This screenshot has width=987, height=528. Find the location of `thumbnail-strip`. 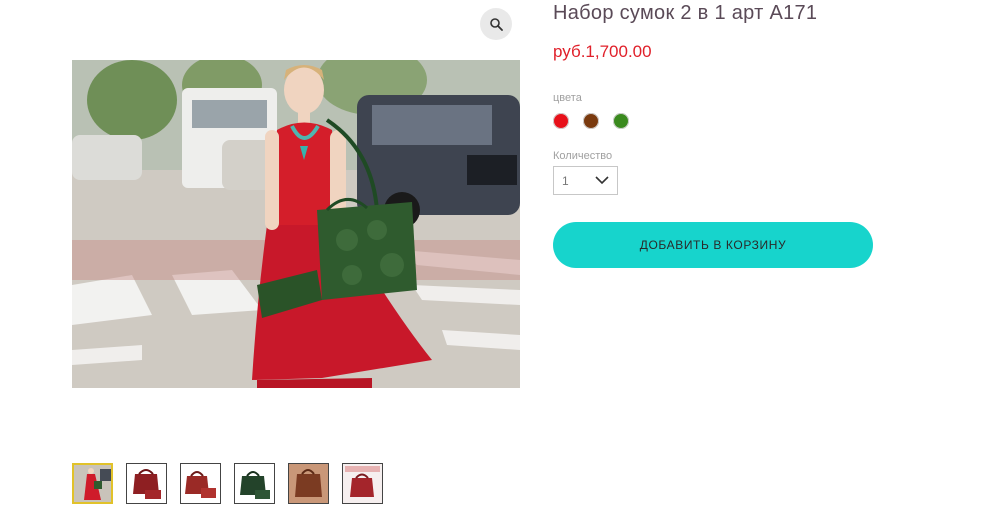

thumbnail-strip is located at coordinates (227, 483).